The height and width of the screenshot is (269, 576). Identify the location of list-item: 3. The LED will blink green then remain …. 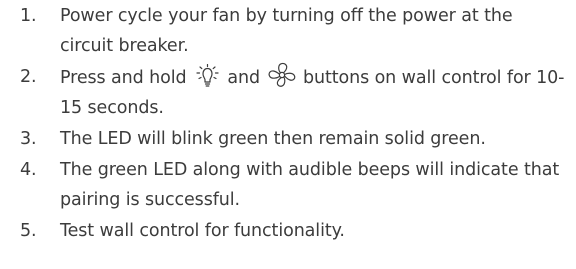
(288, 139).